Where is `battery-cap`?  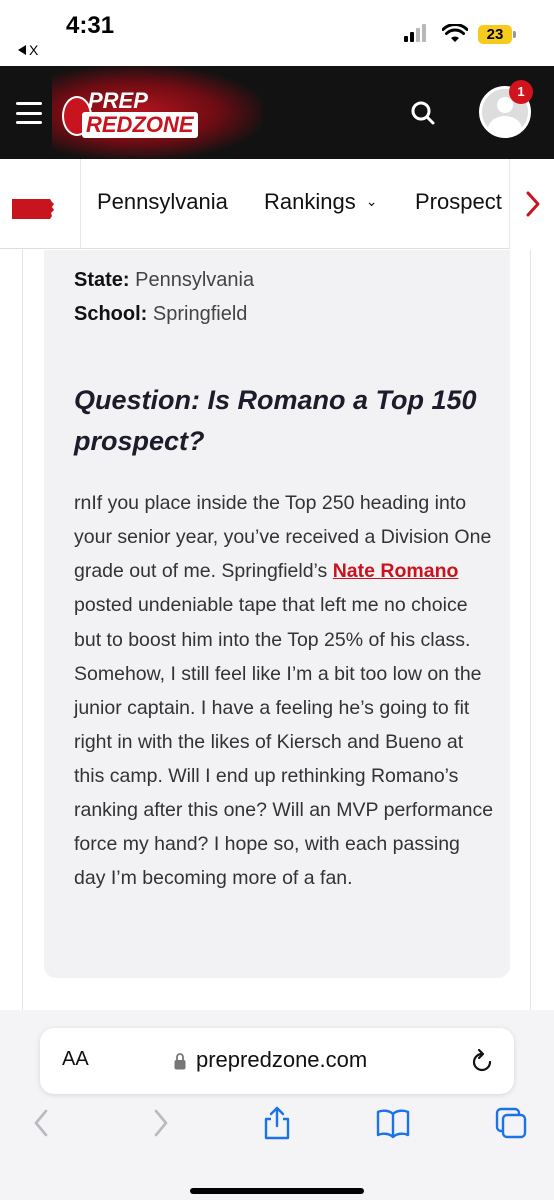
battery-cap is located at coordinates (514, 34).